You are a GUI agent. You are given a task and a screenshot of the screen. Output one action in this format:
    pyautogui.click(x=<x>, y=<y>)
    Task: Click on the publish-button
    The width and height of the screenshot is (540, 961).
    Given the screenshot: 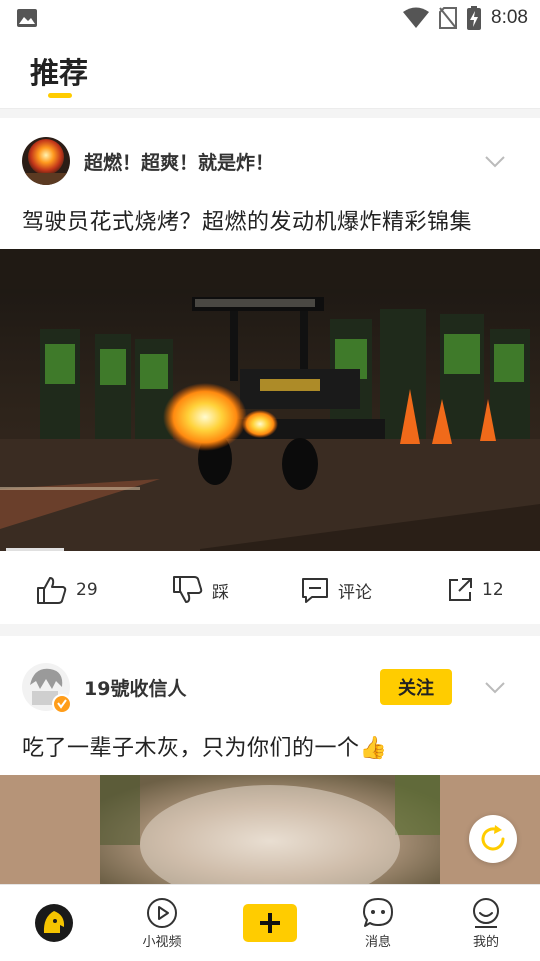 What is the action you would take?
    pyautogui.click(x=270, y=923)
    